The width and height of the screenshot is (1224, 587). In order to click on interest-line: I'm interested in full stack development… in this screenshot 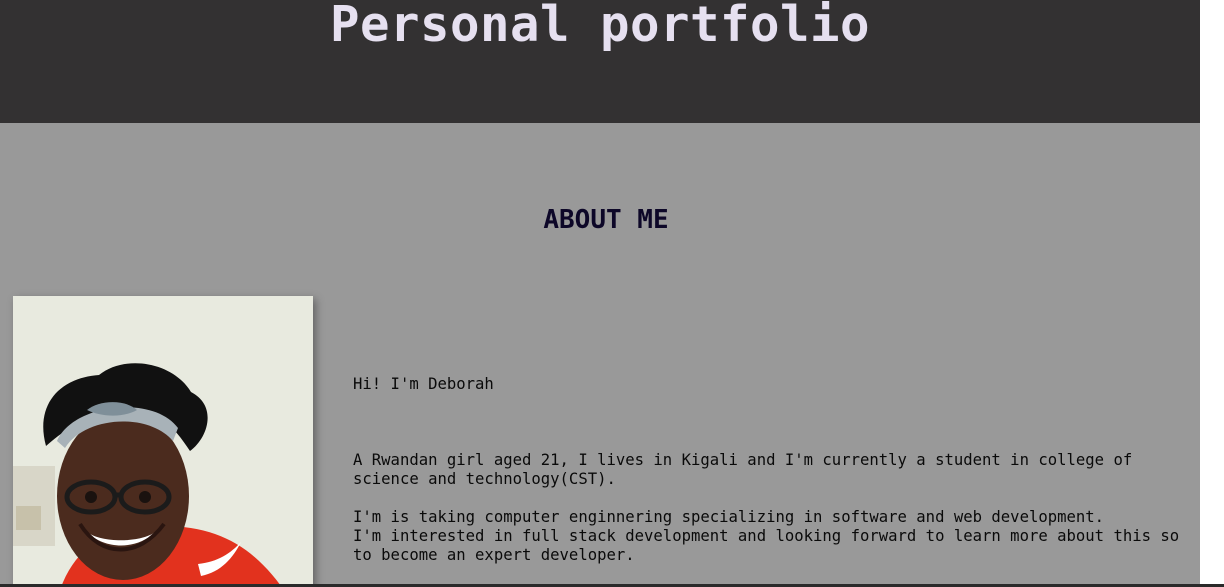, I will do `click(771, 545)`.